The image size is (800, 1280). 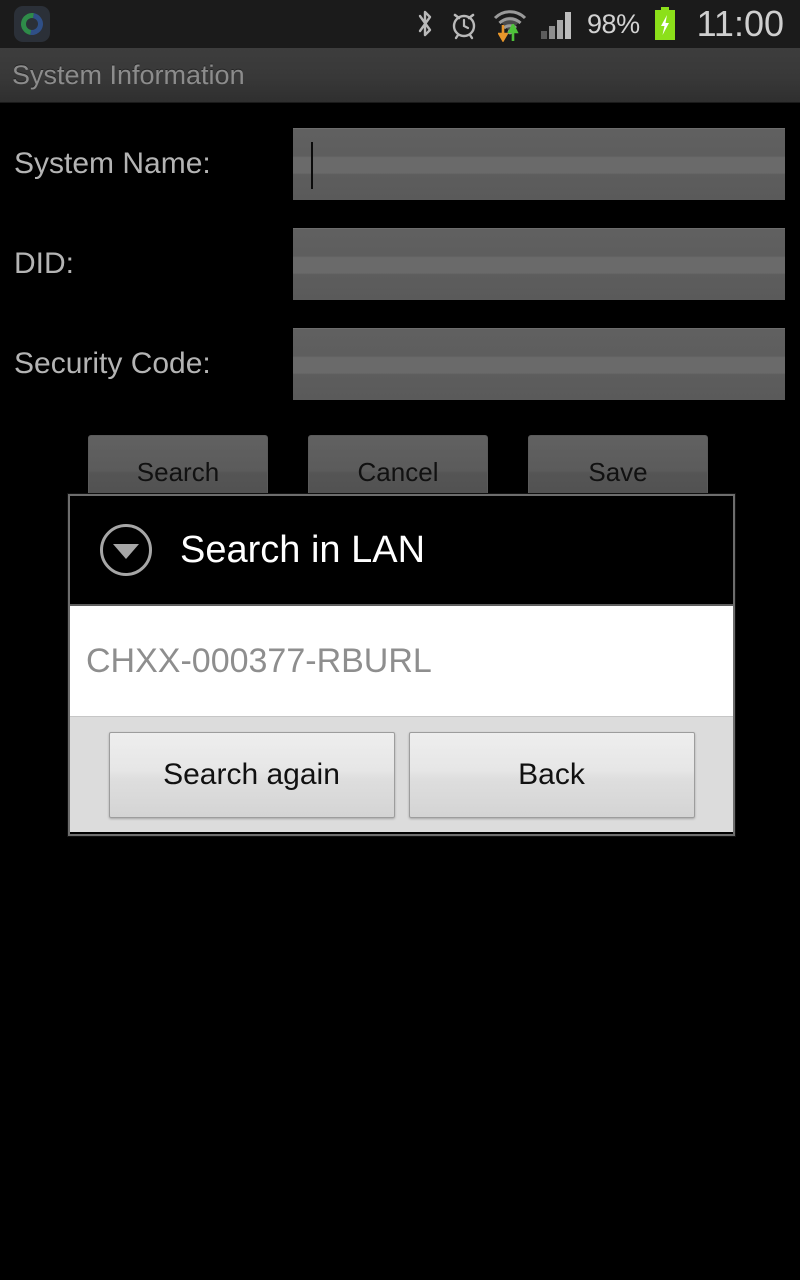 I want to click on label-system-name: System Name:, so click(x=112, y=163).